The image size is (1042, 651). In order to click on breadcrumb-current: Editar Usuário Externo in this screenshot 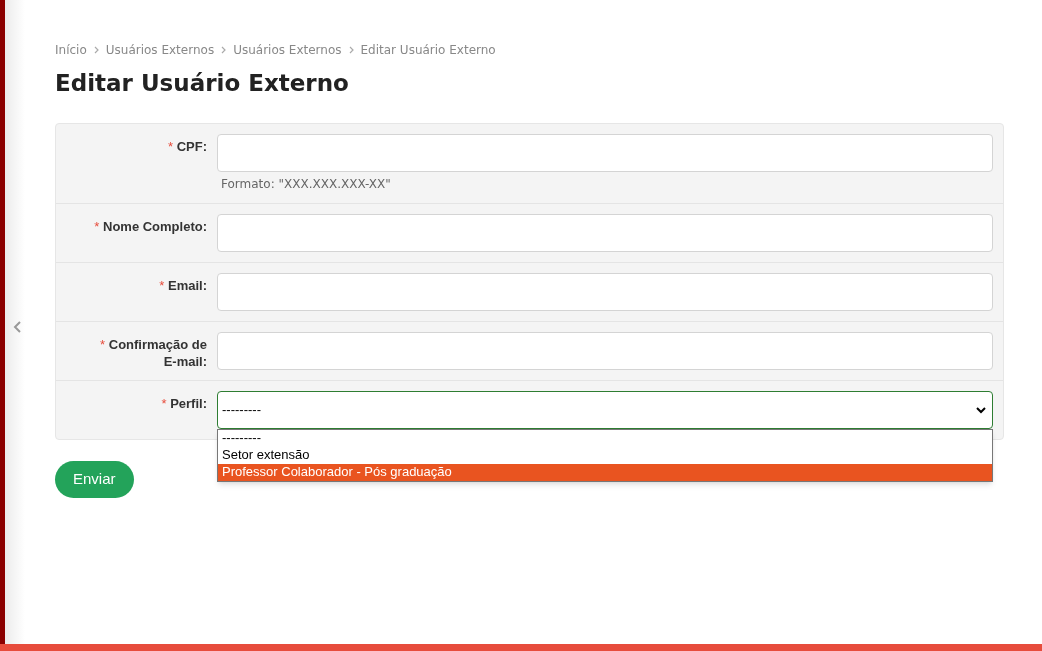, I will do `click(428, 50)`.